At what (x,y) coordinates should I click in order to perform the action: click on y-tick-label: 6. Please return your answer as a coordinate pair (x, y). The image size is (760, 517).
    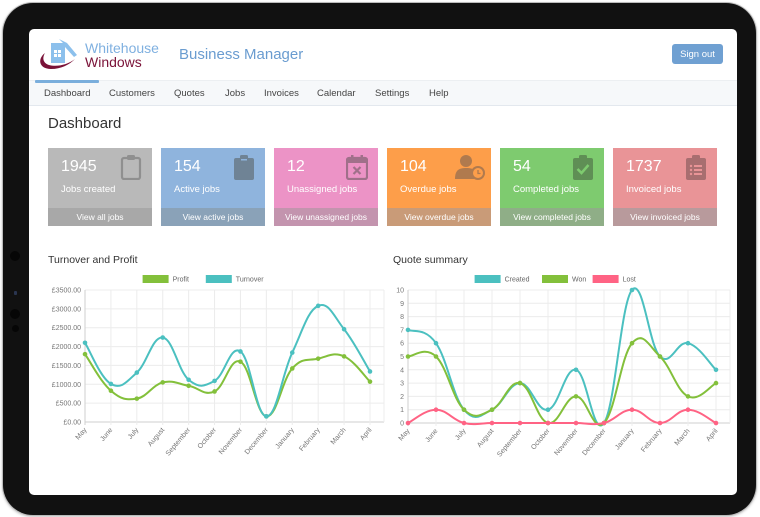
    Looking at the image, I should click on (402, 344).